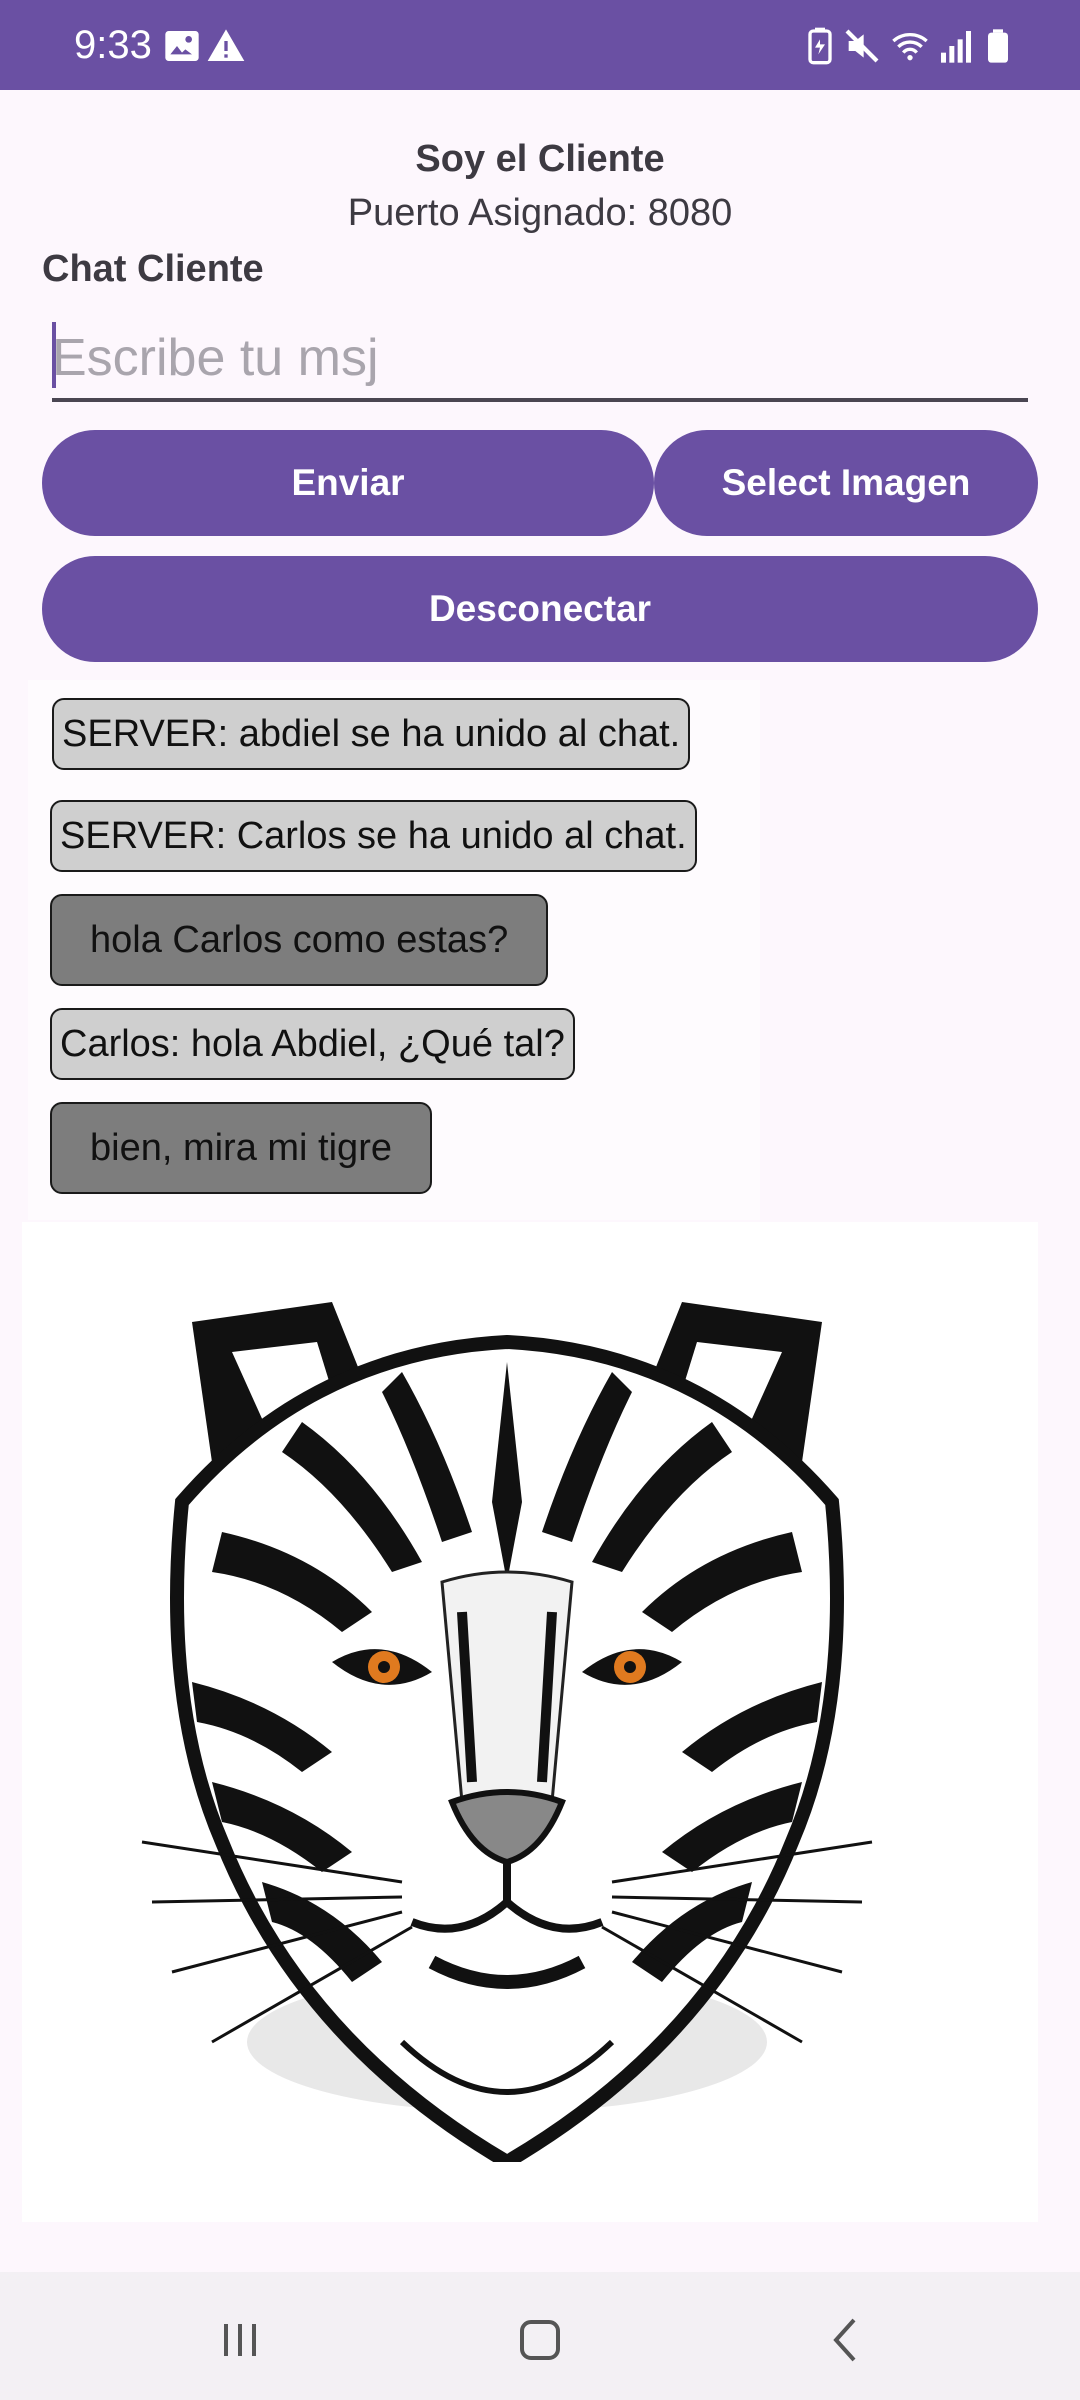  What do you see at coordinates (348, 483) in the screenshot?
I see `send-button: Enviar` at bounding box center [348, 483].